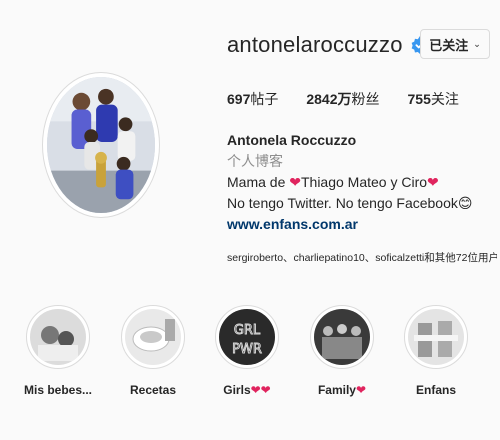 This screenshot has height=440, width=500. Describe the element at coordinates (435, 390) in the screenshot. I see `highlight-label: Enfans` at that location.